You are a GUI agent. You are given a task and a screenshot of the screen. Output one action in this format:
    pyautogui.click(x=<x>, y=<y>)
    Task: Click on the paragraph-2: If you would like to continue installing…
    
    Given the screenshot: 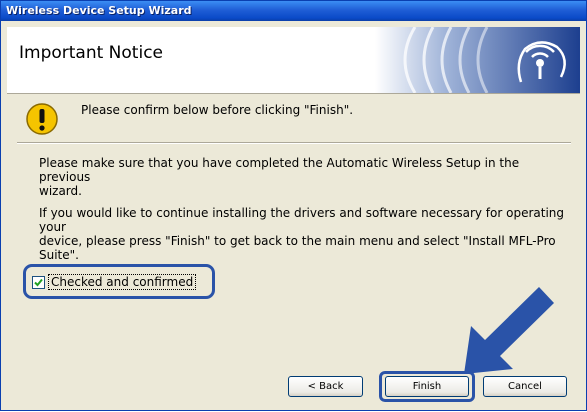 What is the action you would take?
    pyautogui.click(x=304, y=234)
    